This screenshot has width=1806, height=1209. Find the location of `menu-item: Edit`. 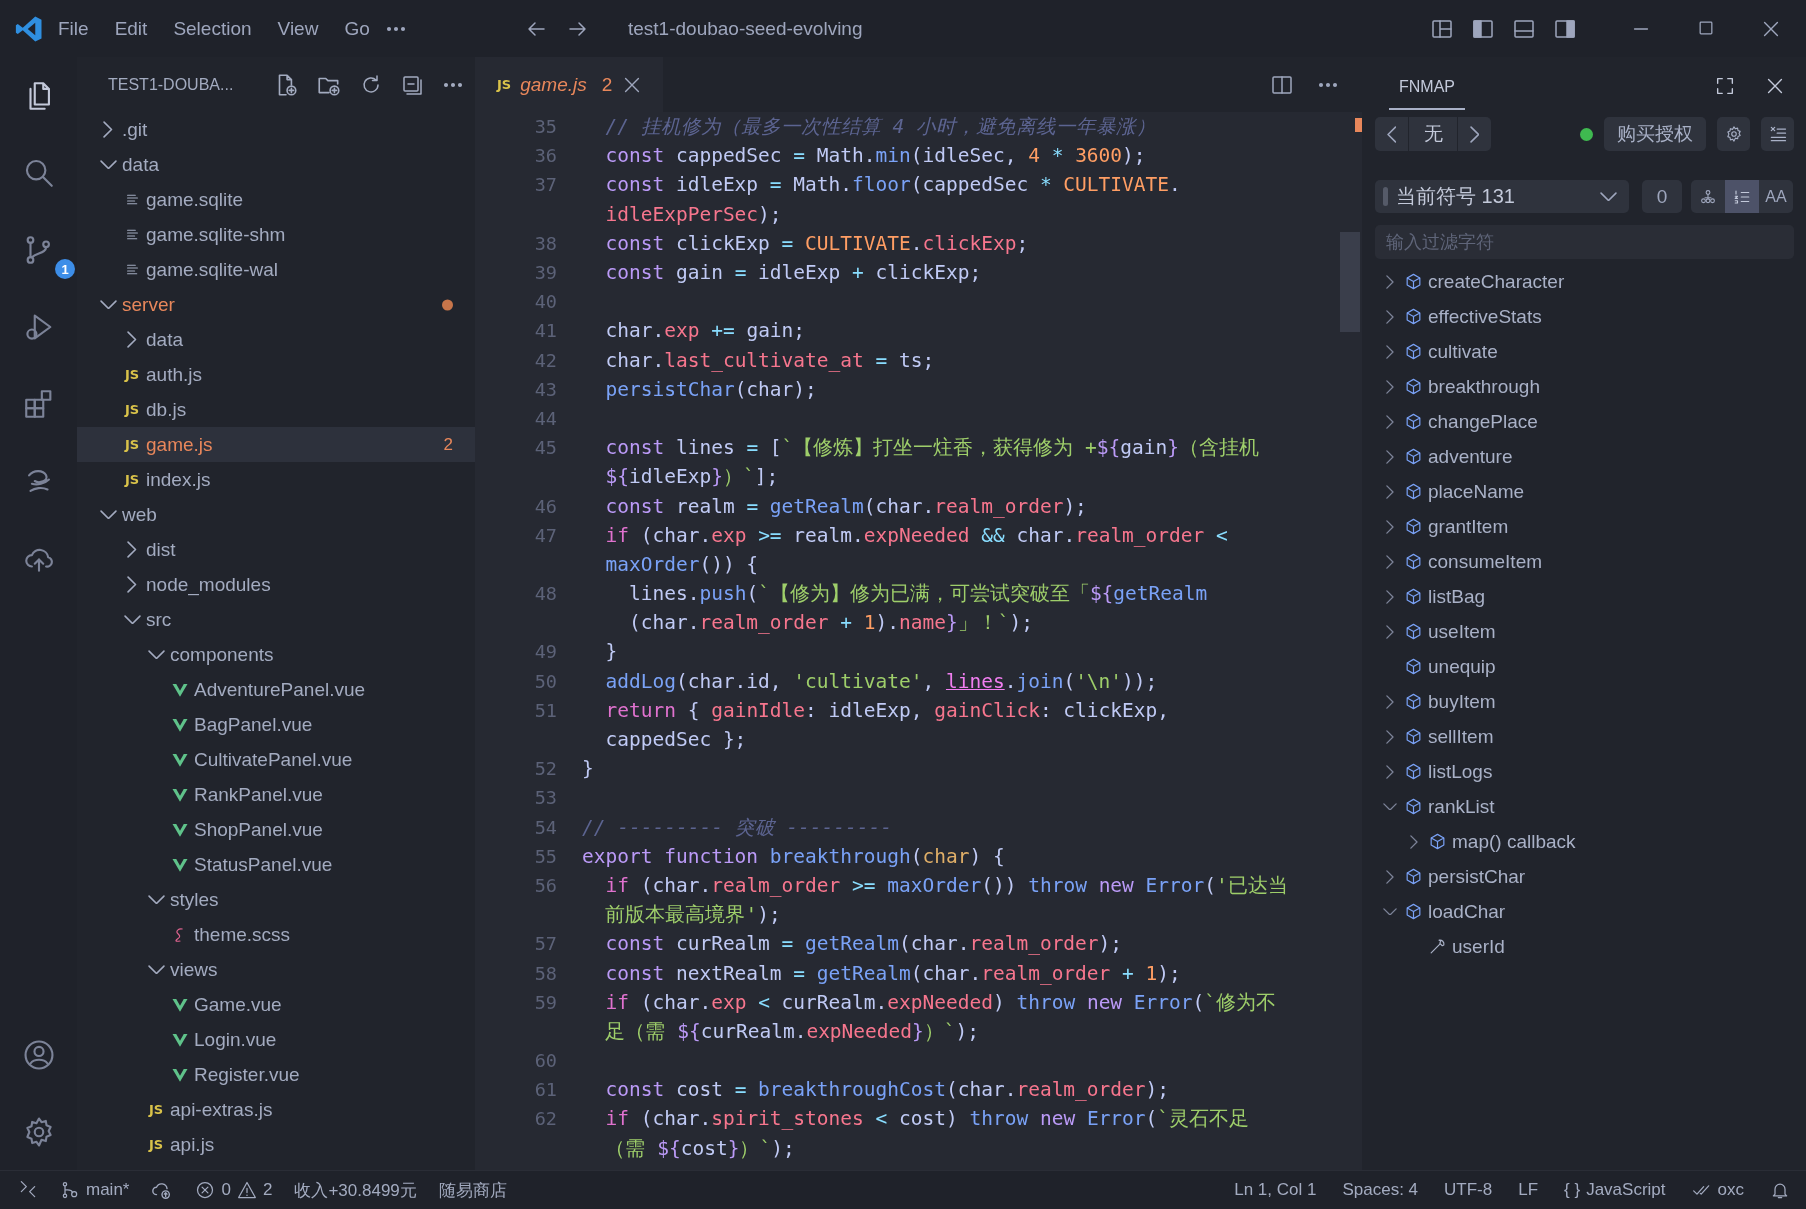

menu-item: Edit is located at coordinates (131, 28).